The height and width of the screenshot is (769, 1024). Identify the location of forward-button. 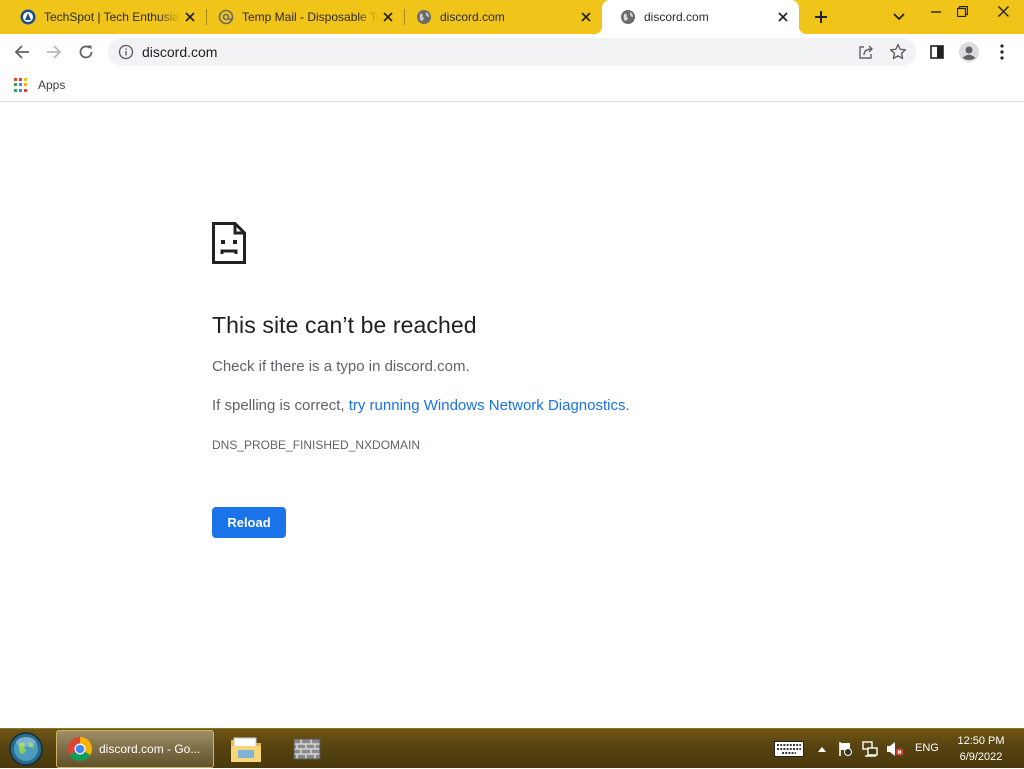
(54, 52).